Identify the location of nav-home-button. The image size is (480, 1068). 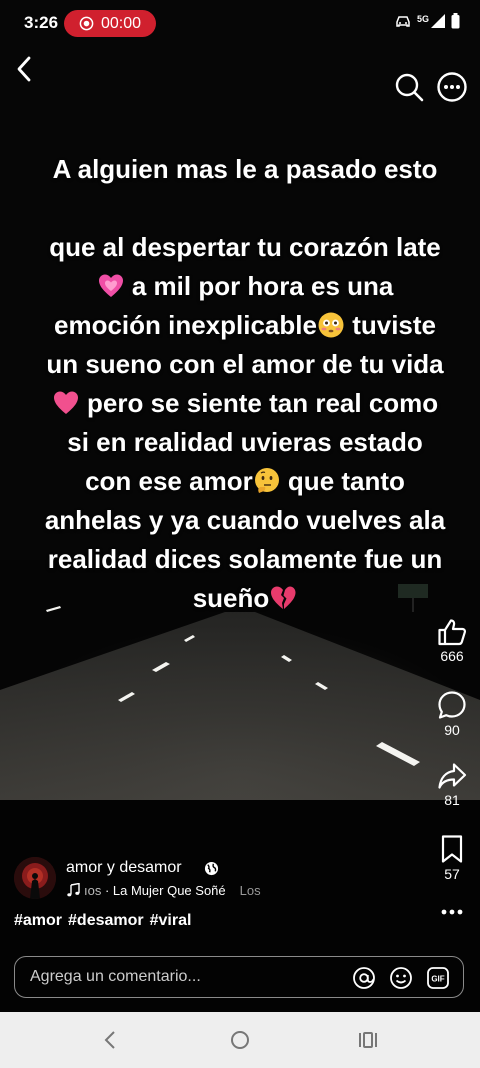
(240, 1040).